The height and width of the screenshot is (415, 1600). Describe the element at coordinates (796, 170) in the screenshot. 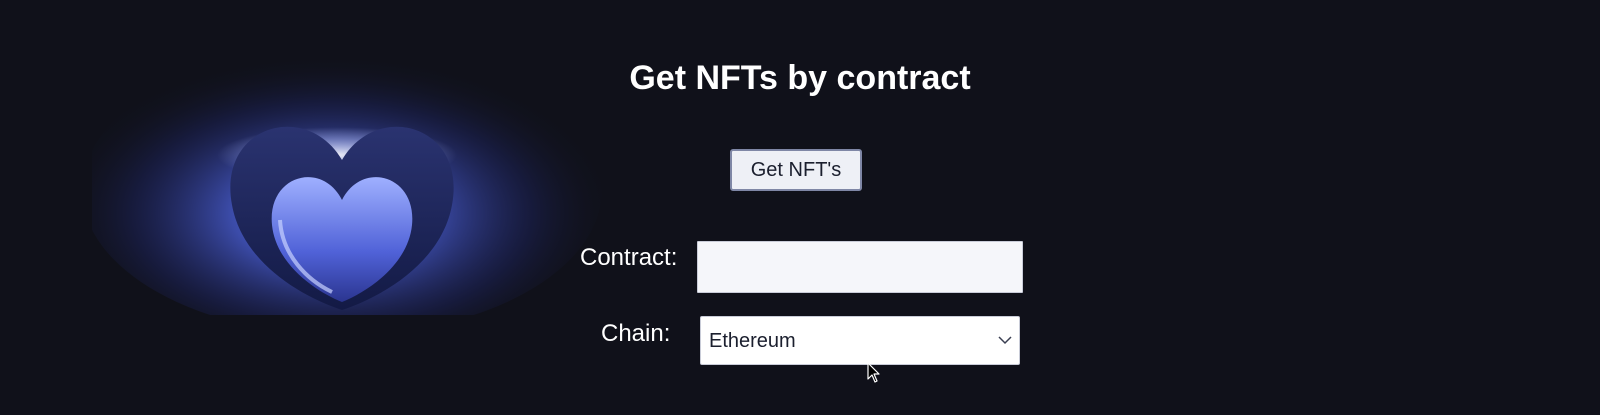

I see `get-nfts-button: Get NFT's` at that location.